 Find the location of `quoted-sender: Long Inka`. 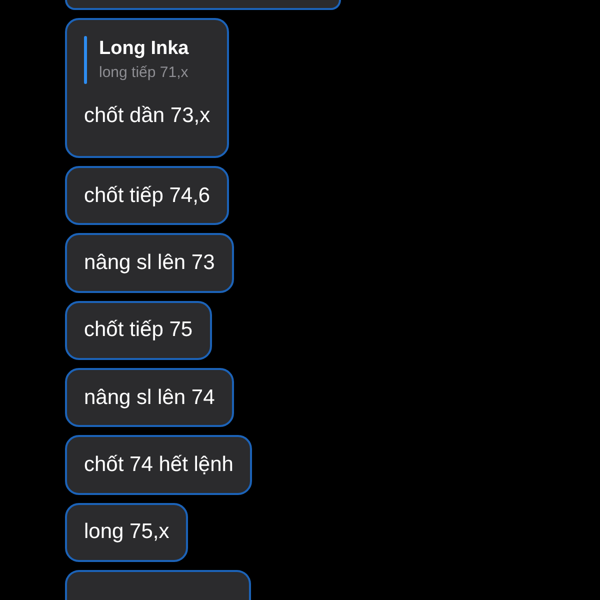

quoted-sender: Long Inka is located at coordinates (144, 49).